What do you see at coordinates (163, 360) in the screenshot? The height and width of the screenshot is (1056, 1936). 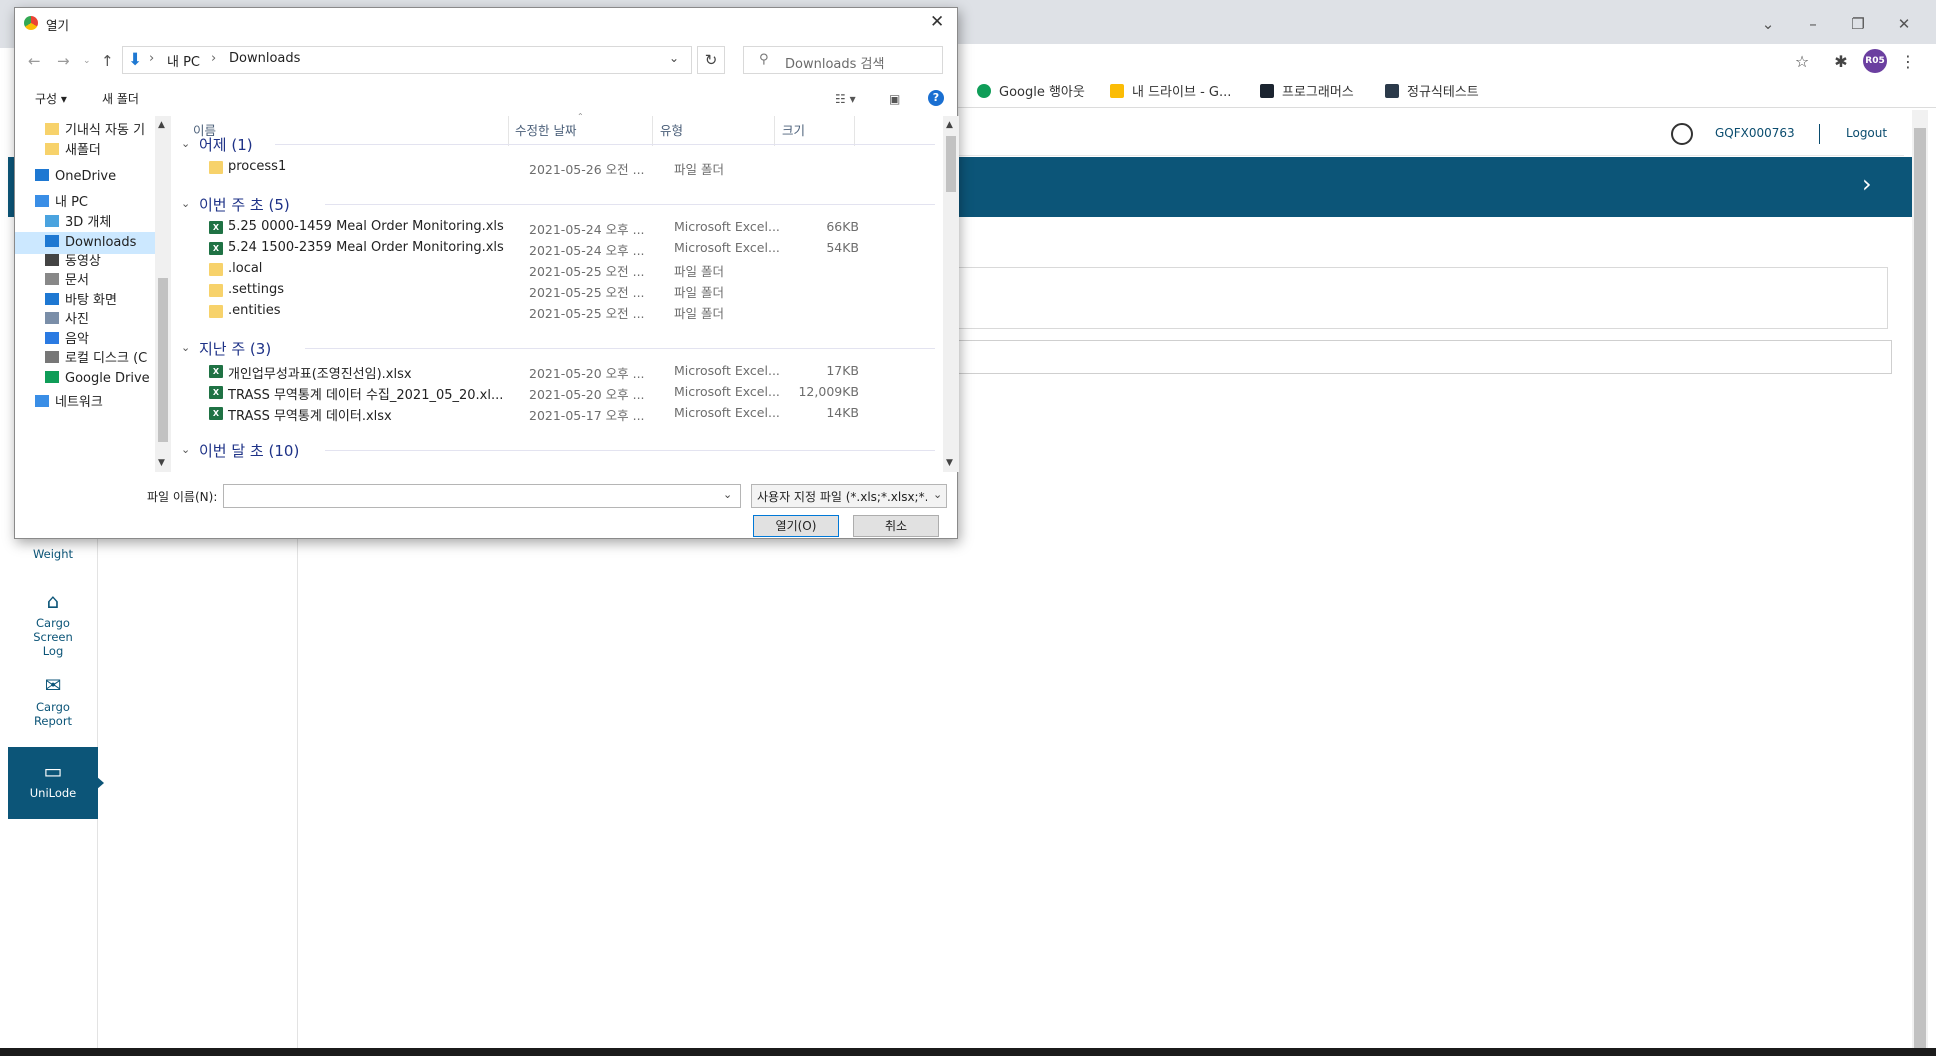 I see `tree-scrollbar-thumb` at bounding box center [163, 360].